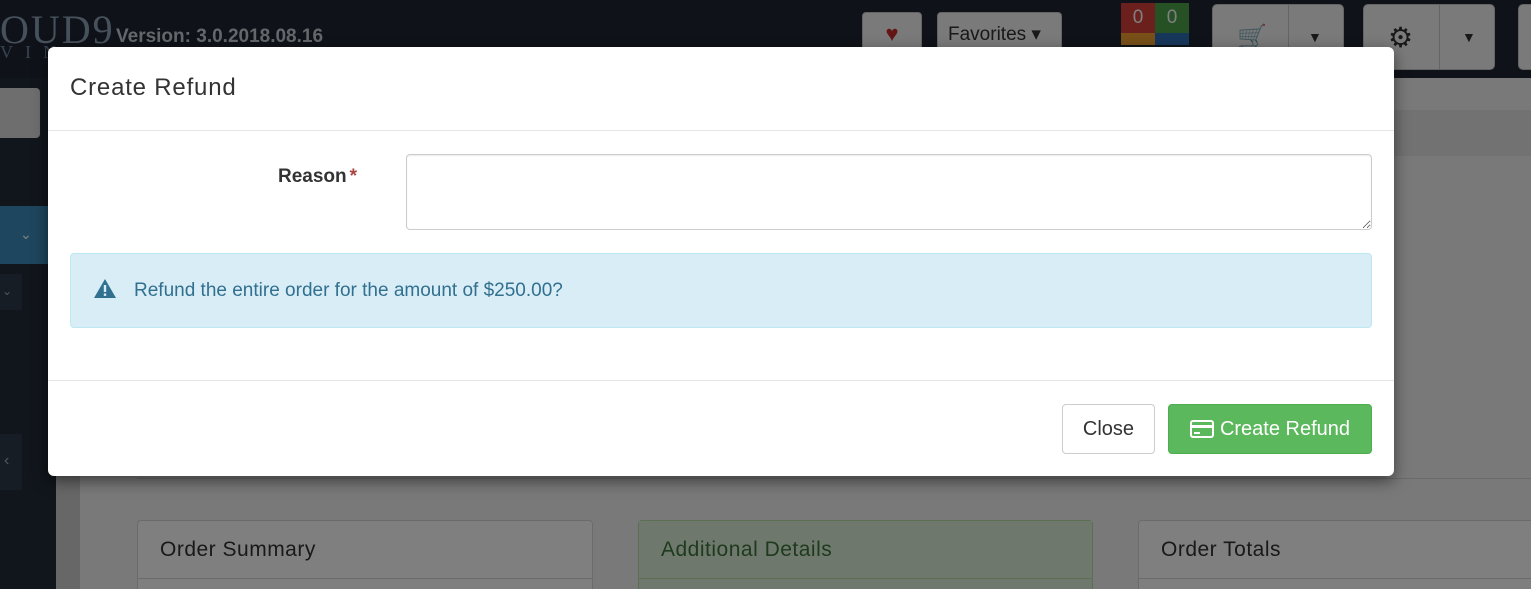 This screenshot has height=589, width=1531. I want to click on modal-title: Create Refund, so click(153, 87).